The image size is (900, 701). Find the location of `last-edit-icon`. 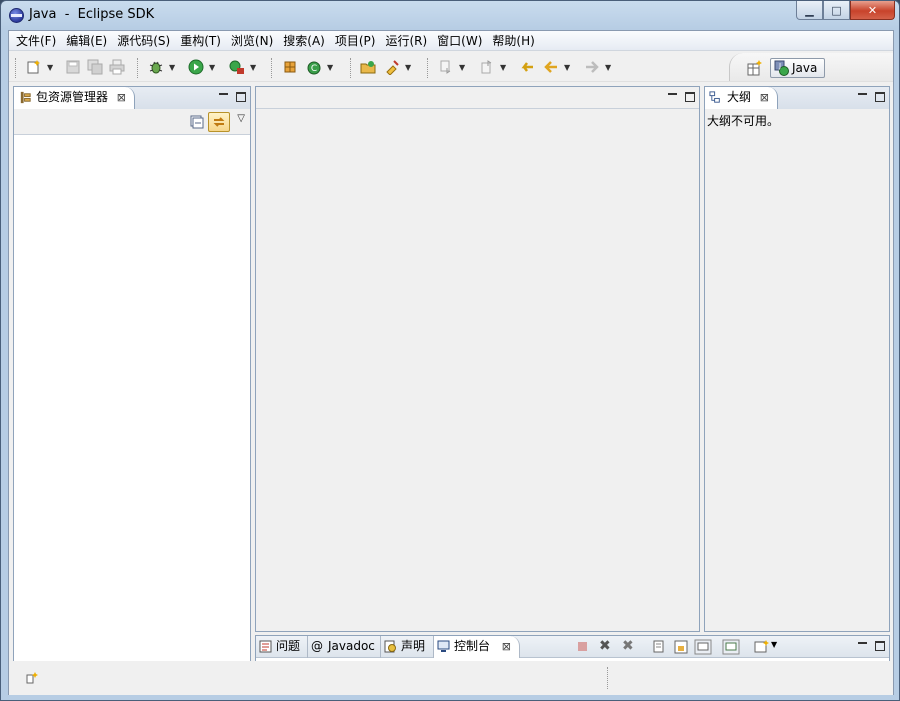

last-edit-icon is located at coordinates (527, 67).